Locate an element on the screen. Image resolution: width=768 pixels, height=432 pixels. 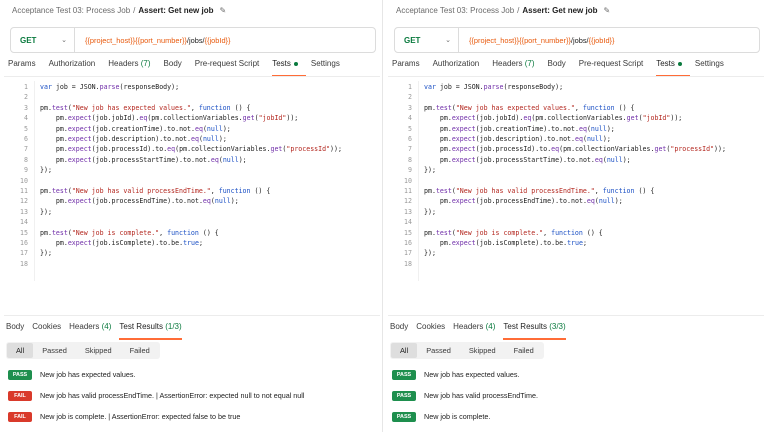
line-number: 17 is located at coordinates (408, 253).